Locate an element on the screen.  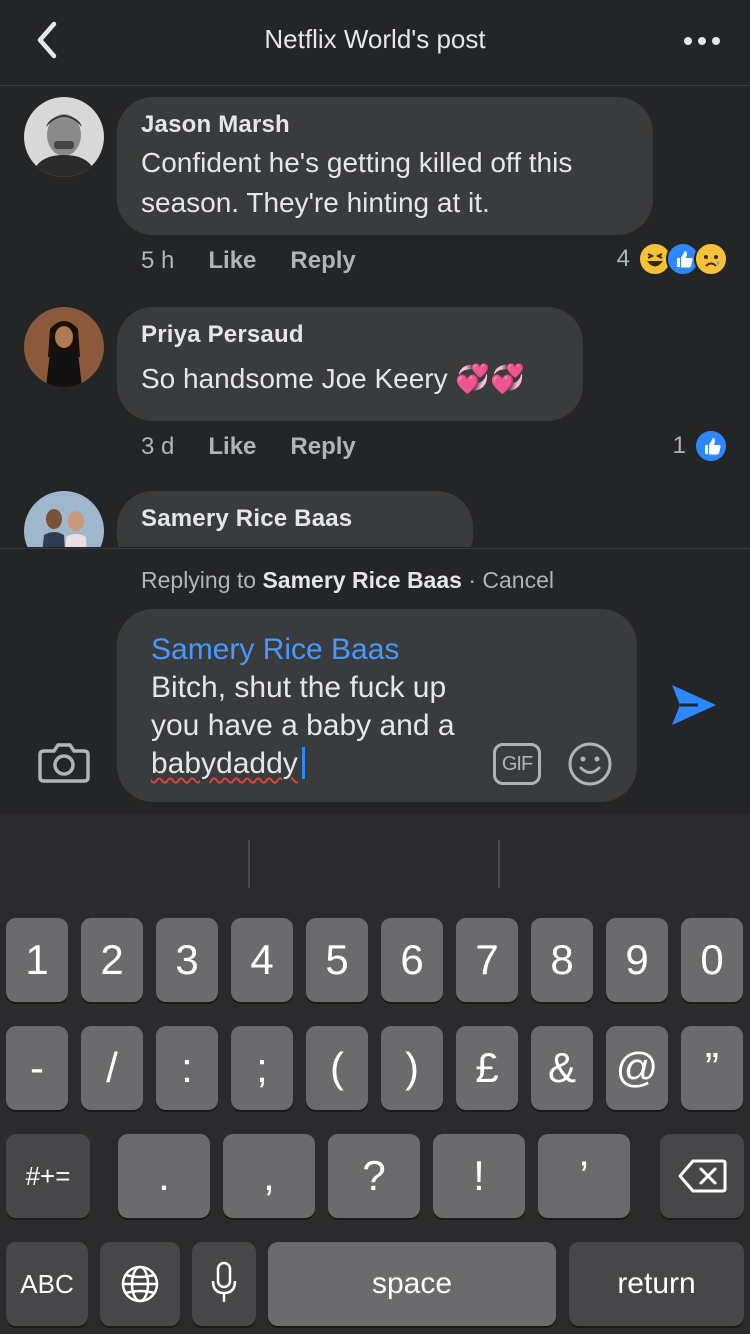
key-backspace is located at coordinates (702, 1176).